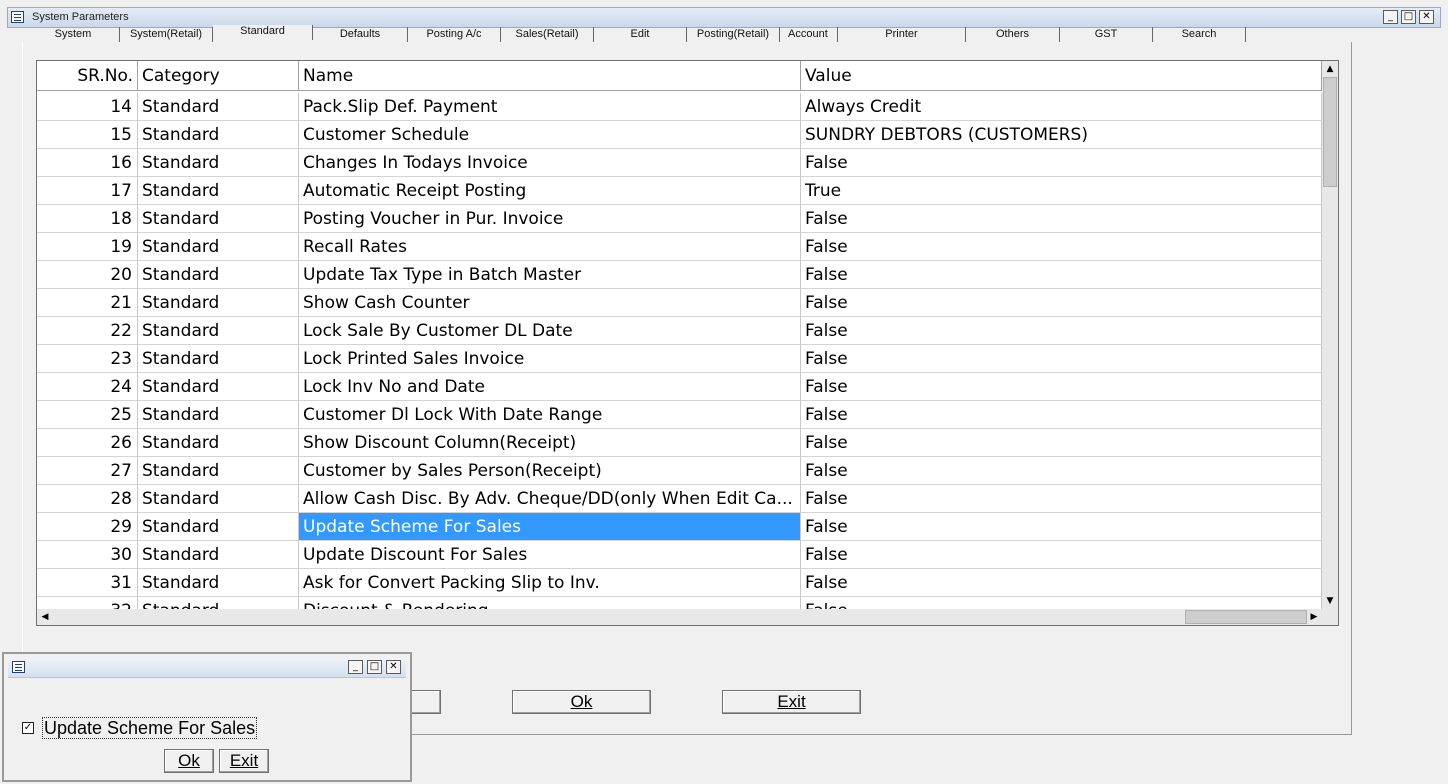 This screenshot has width=1448, height=784. Describe the element at coordinates (550, 76) in the screenshot. I see `column-header-name: Name` at that location.